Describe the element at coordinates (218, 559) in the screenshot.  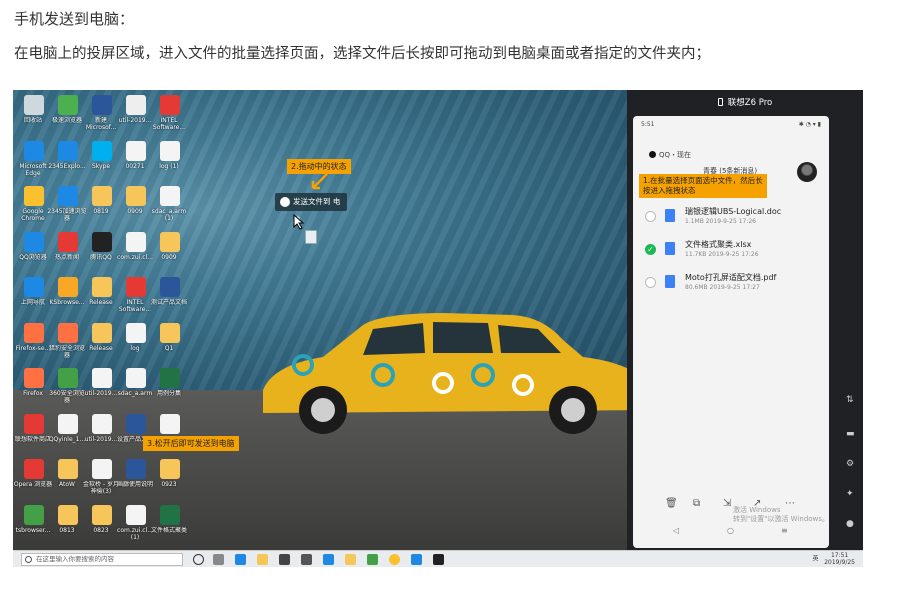
I see `task-view-icon` at that location.